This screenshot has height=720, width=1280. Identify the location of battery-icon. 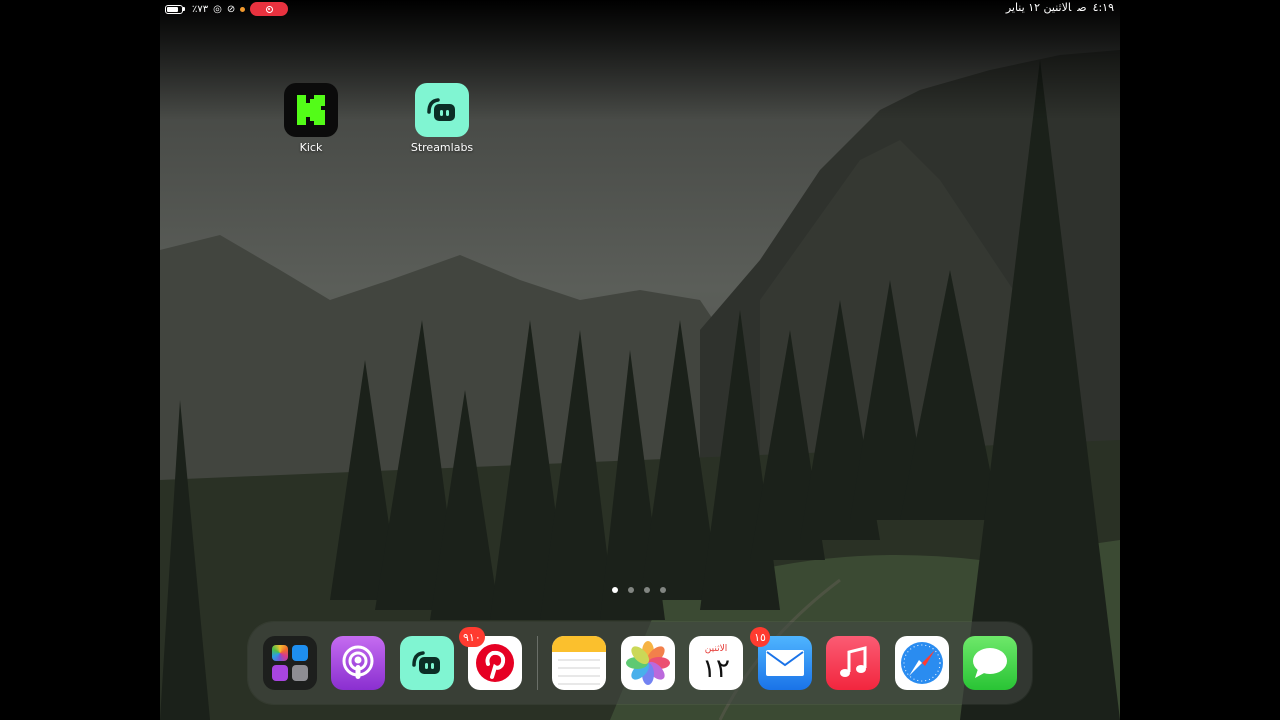
(174, 9).